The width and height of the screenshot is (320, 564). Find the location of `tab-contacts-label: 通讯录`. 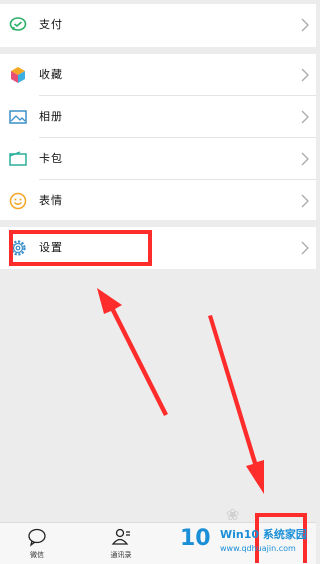

tab-contacts-label: 通讯录 is located at coordinates (121, 555).